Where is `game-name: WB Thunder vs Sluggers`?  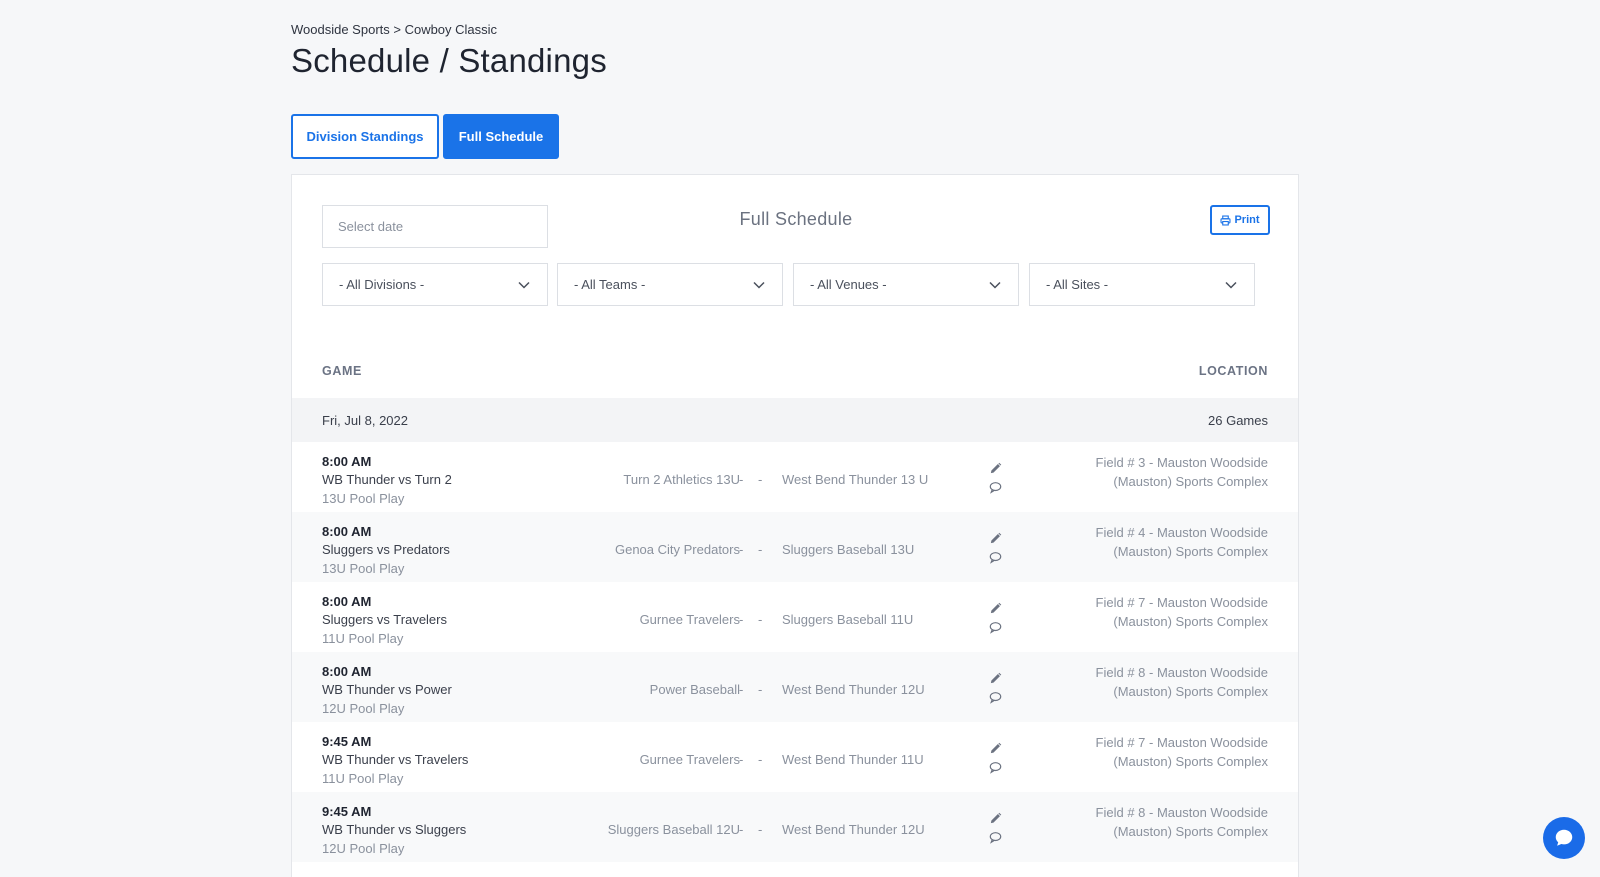 game-name: WB Thunder vs Sluggers is located at coordinates (394, 829).